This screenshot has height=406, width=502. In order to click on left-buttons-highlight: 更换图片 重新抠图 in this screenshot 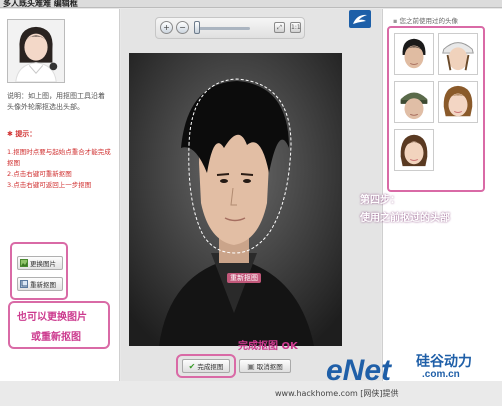, I will do `click(39, 271)`.